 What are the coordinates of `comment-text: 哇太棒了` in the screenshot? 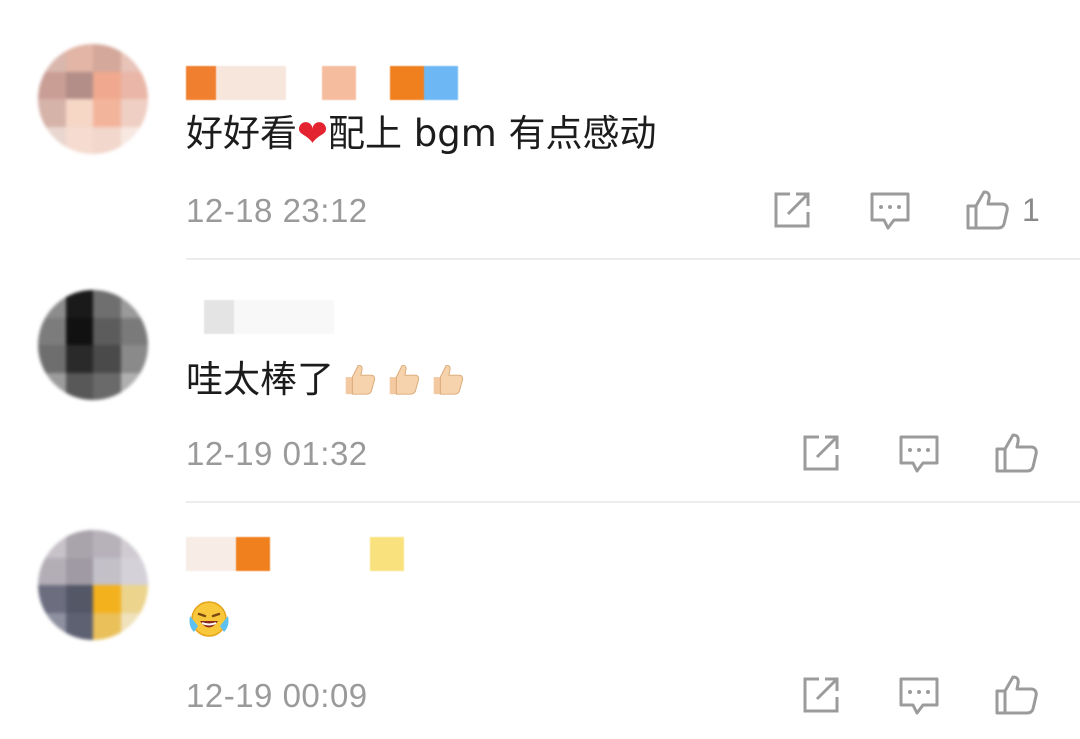 It's located at (326, 380).